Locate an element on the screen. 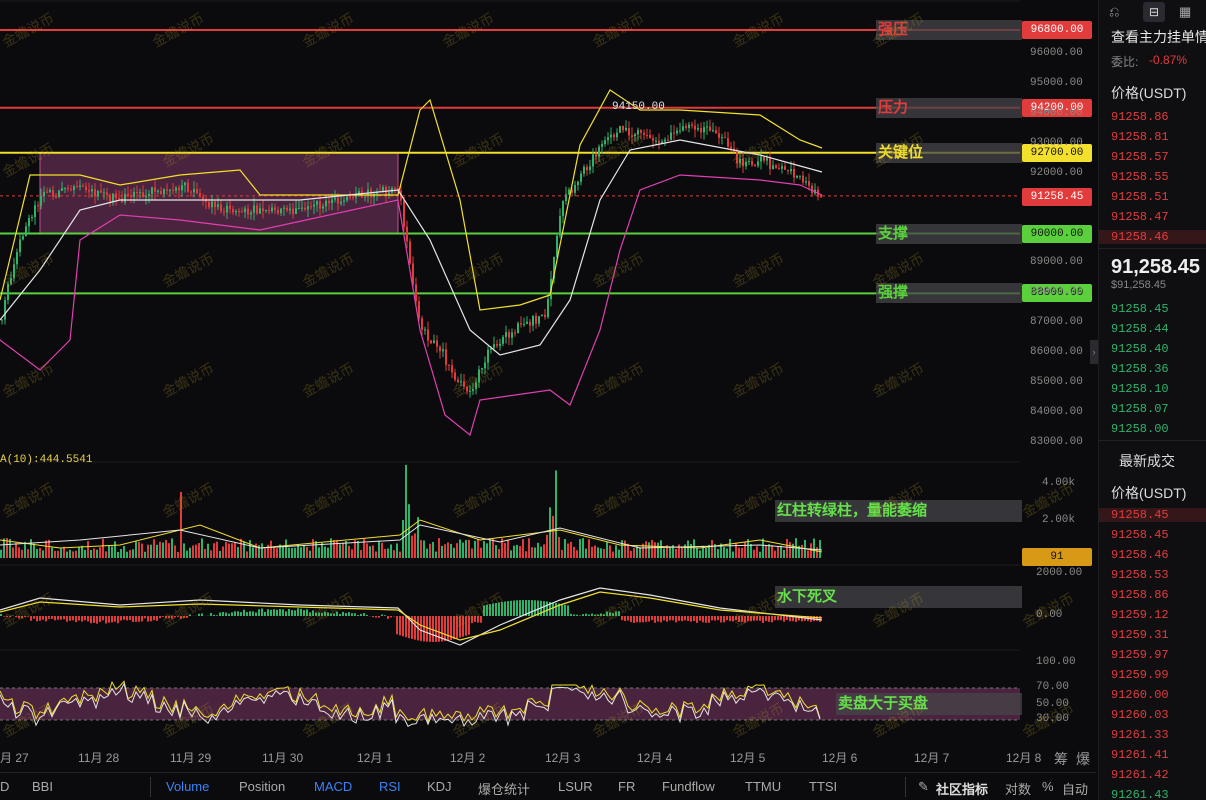  toolbar-right-item: 对数 is located at coordinates (1018, 788).